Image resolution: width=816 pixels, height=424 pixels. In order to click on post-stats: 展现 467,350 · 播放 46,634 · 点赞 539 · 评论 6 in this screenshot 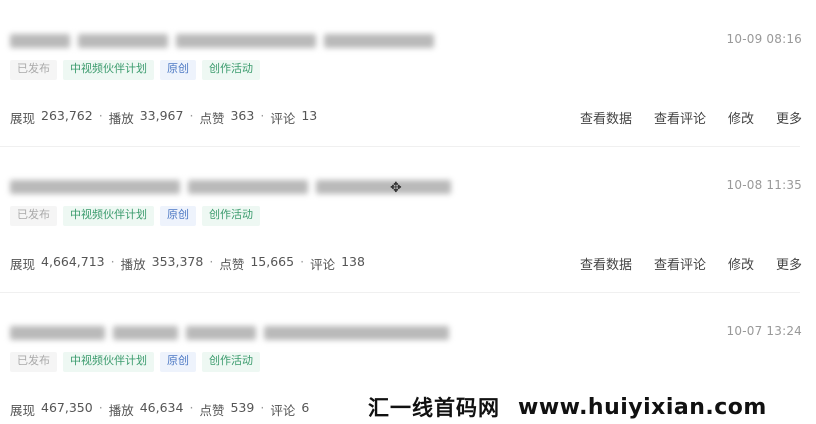, I will do `click(159, 409)`.